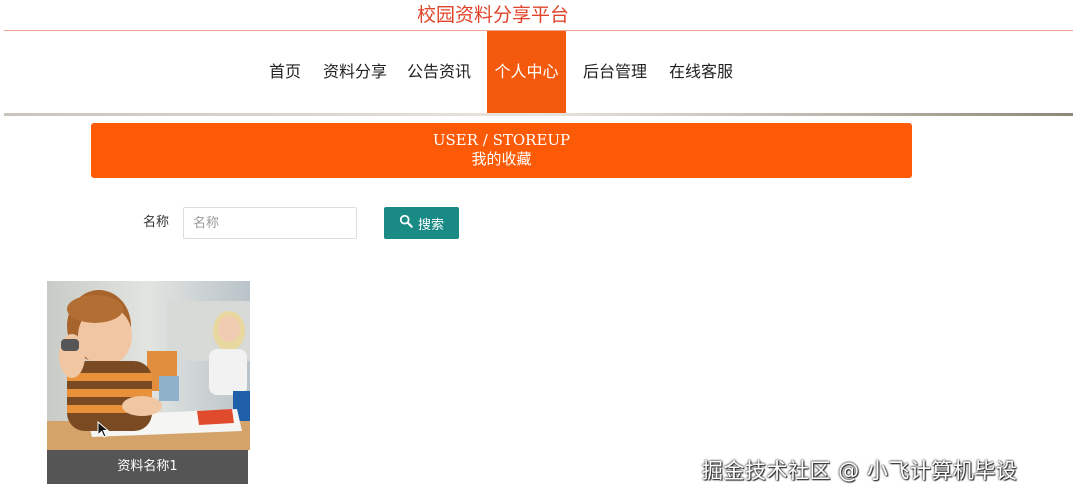  I want to click on card-image, so click(148, 365).